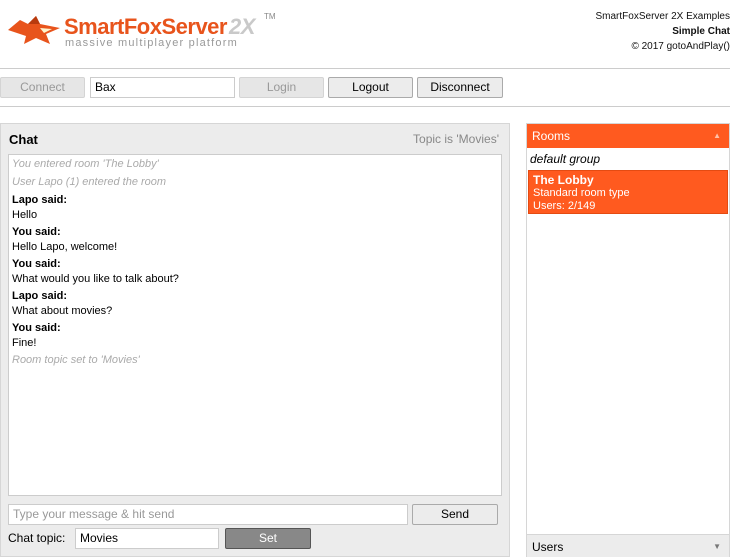  Describe the element at coordinates (563, 180) in the screenshot. I see `room-name: The Lobby` at that location.